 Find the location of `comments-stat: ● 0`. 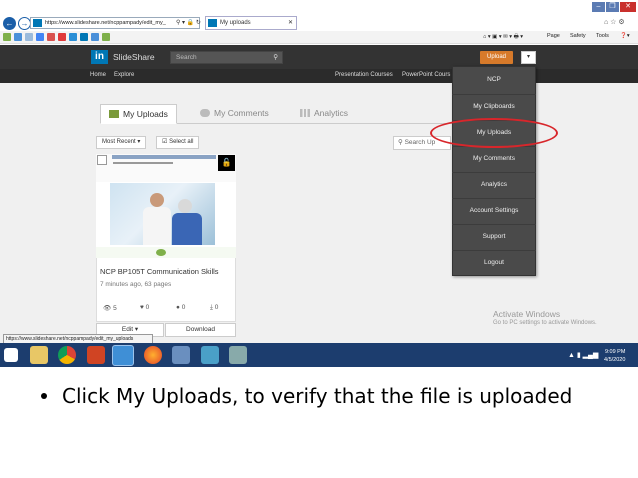

comments-stat: ● 0 is located at coordinates (180, 307).